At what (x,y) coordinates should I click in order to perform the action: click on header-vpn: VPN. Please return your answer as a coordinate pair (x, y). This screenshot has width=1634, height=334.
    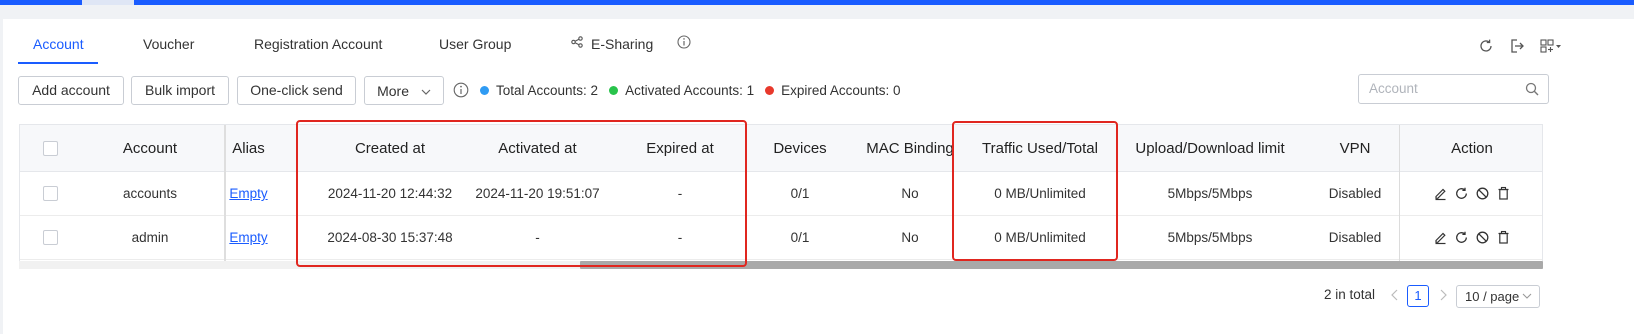
    Looking at the image, I should click on (1355, 148).